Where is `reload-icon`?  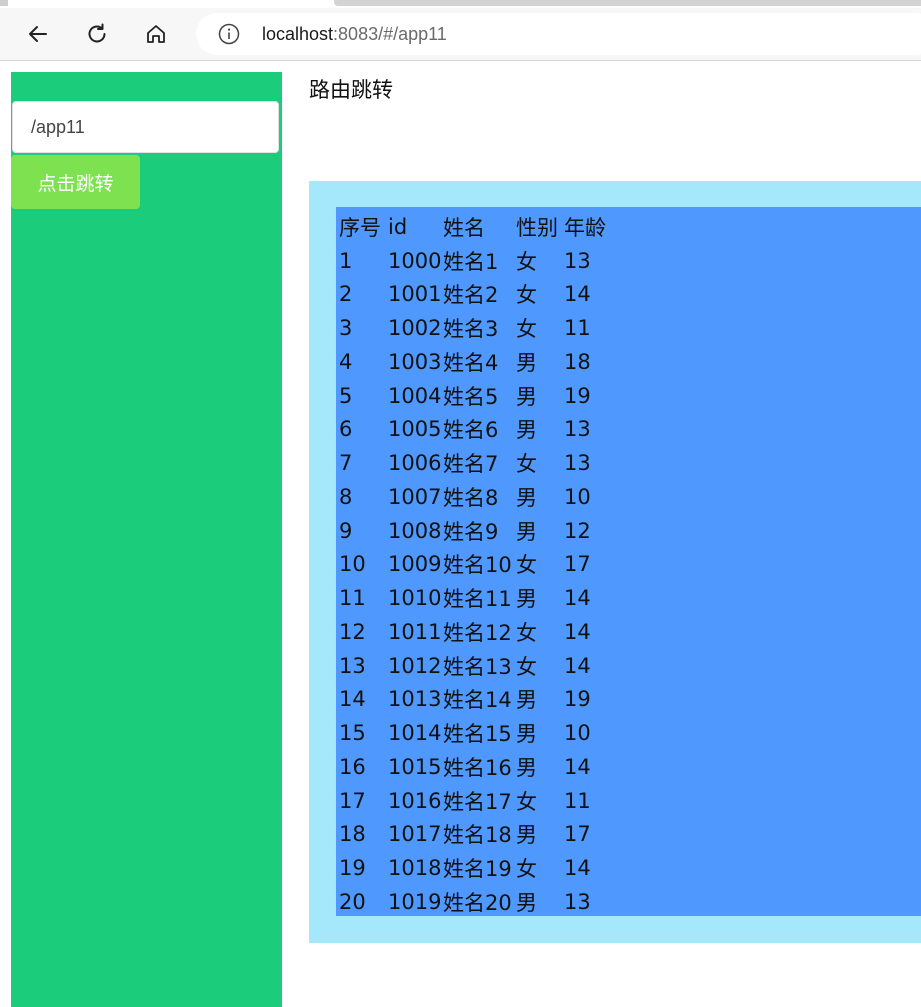
reload-icon is located at coordinates (97, 33).